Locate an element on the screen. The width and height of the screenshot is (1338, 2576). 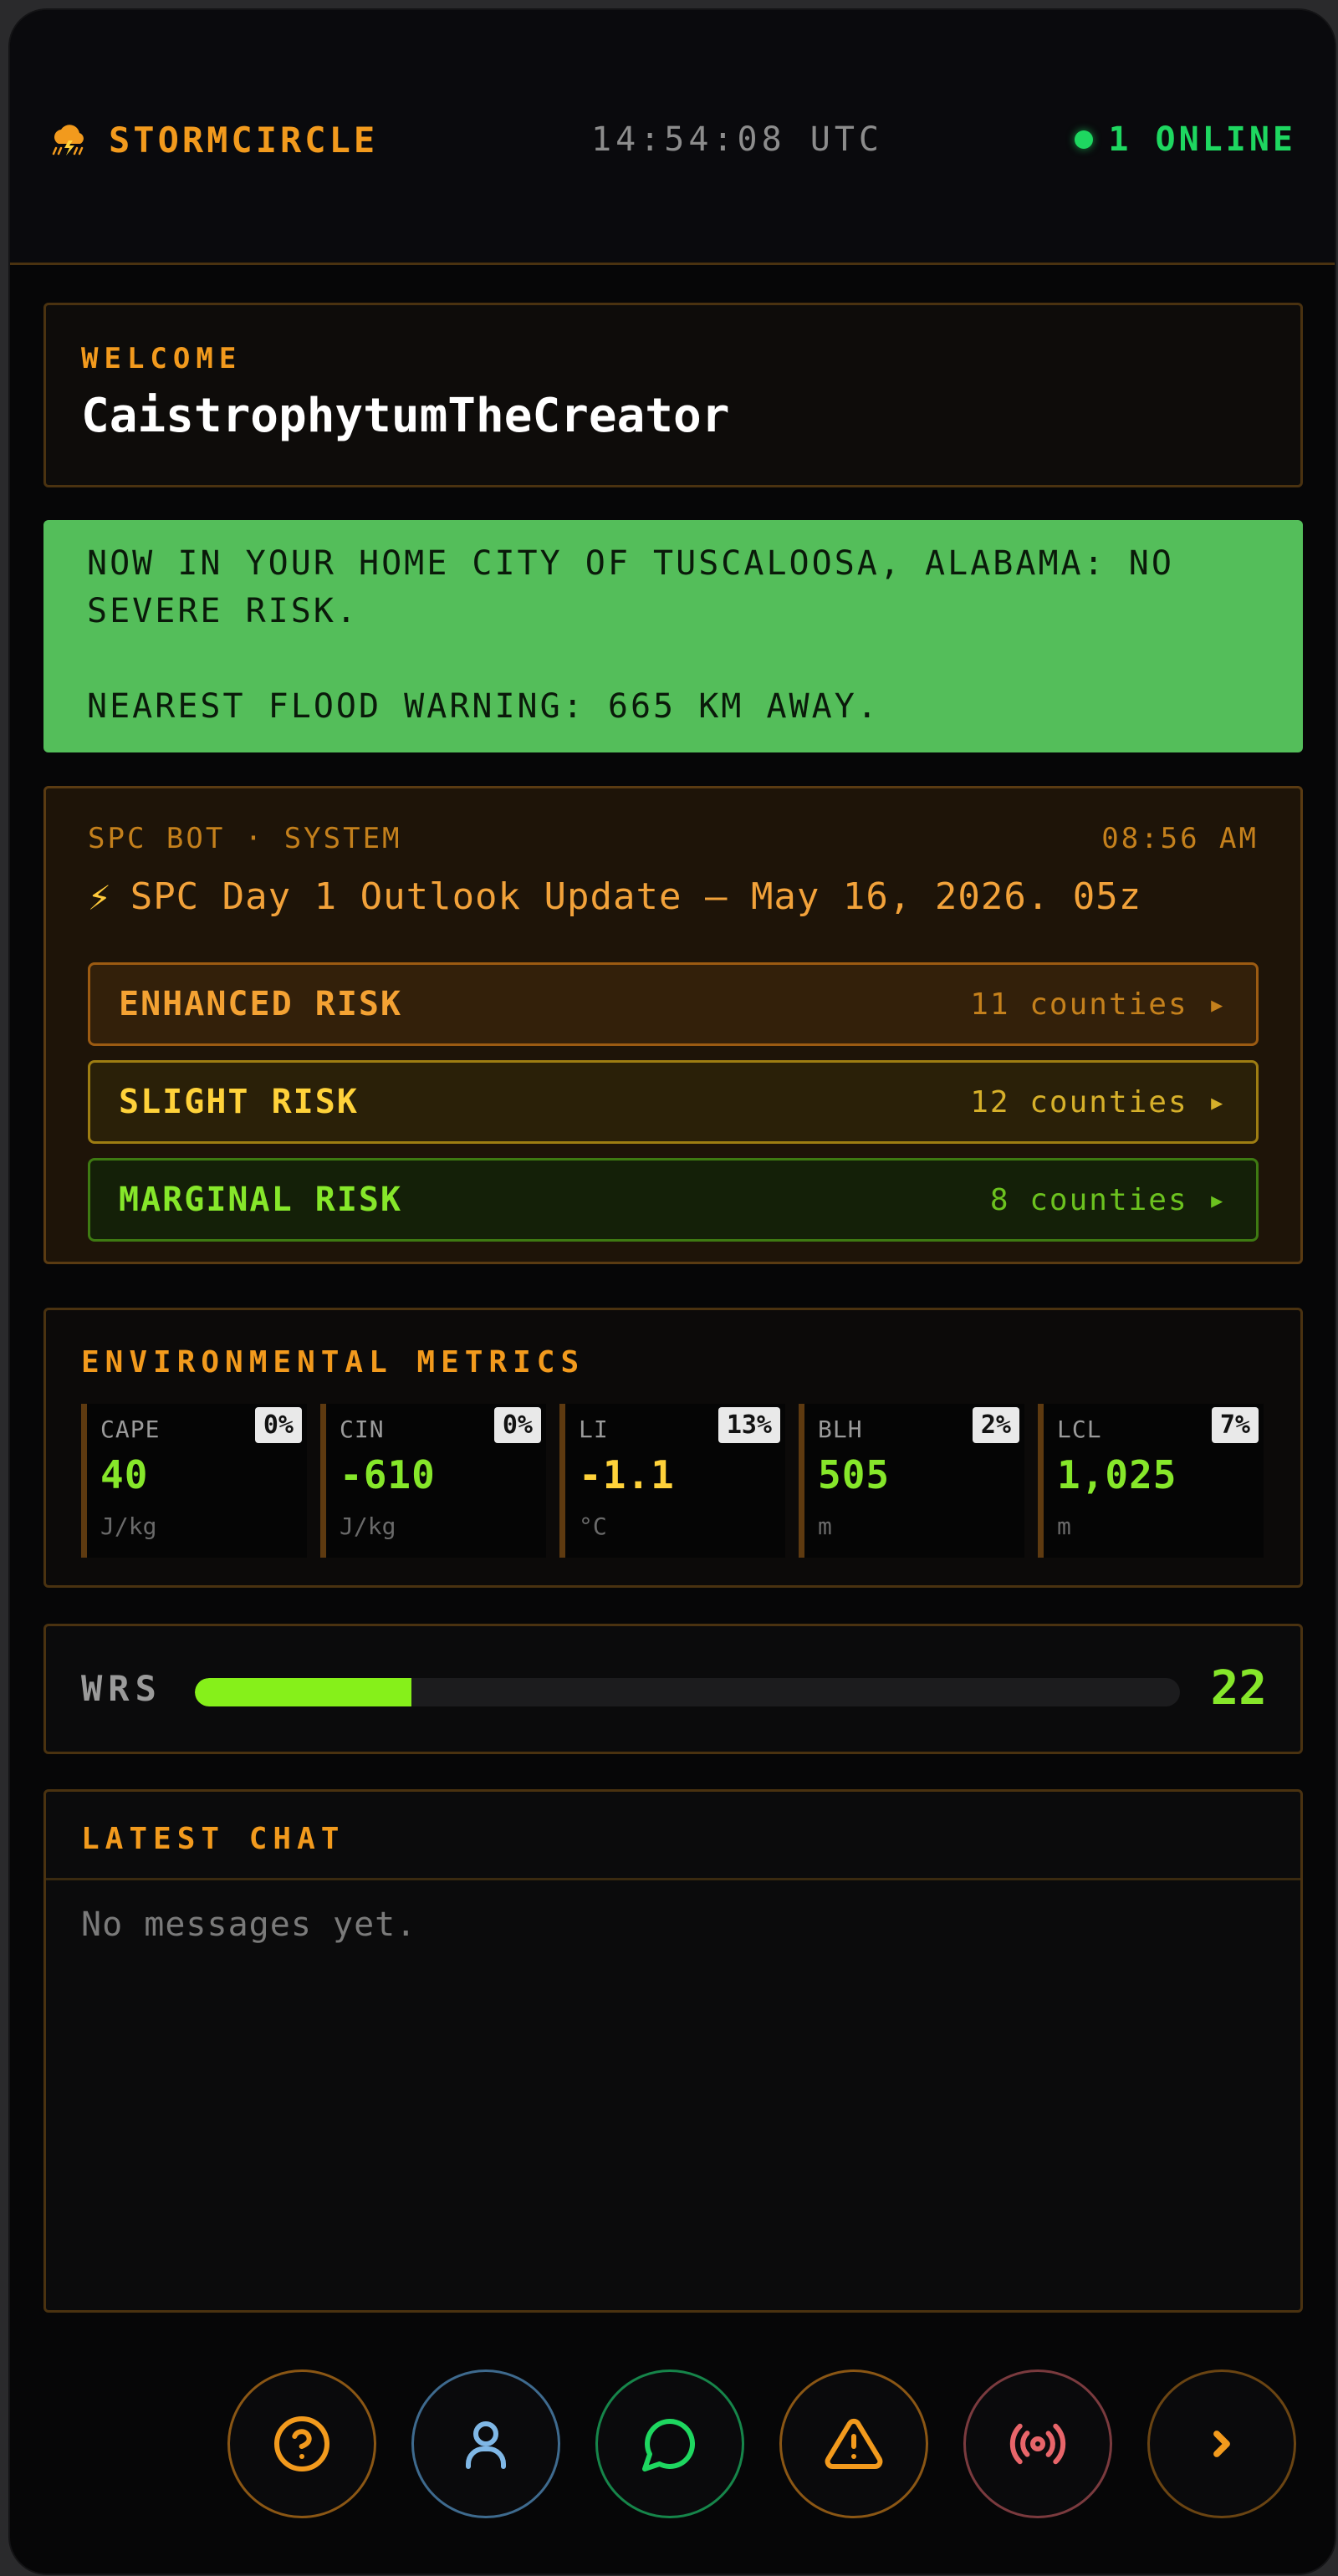
warning-icon is located at coordinates (854, 2444).